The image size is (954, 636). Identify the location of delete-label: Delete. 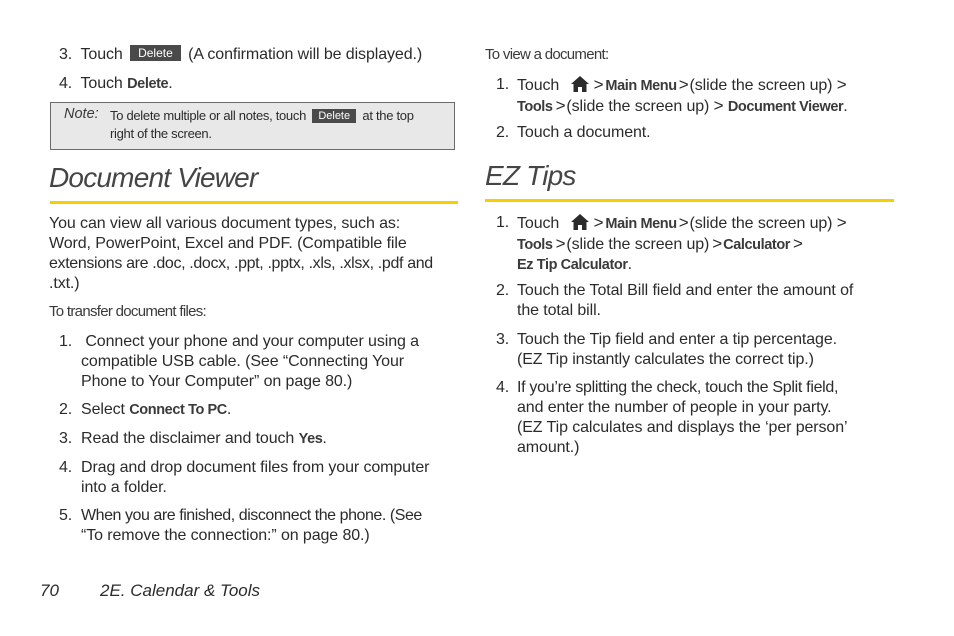
(148, 84).